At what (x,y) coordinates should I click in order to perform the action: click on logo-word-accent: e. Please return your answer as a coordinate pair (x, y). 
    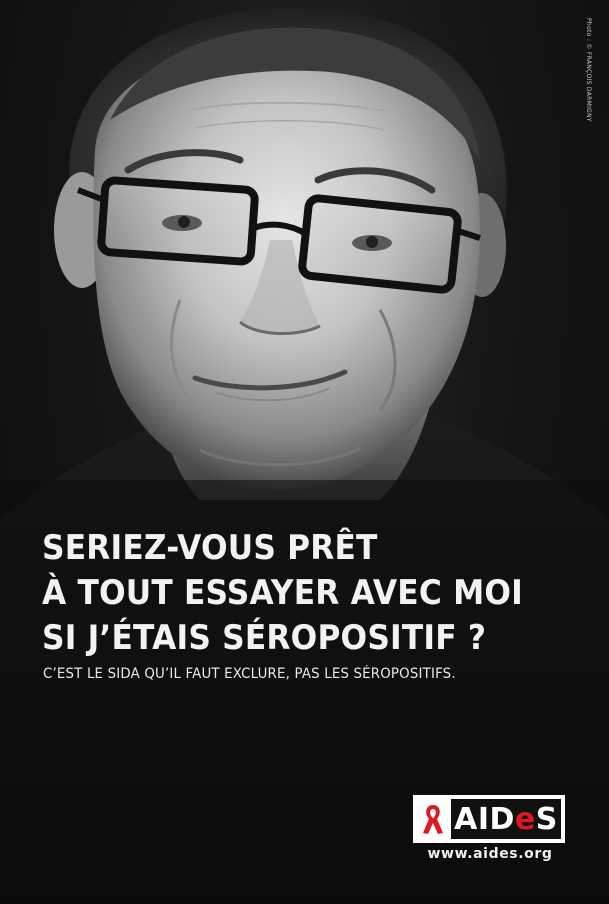
    Looking at the image, I should click on (525, 819).